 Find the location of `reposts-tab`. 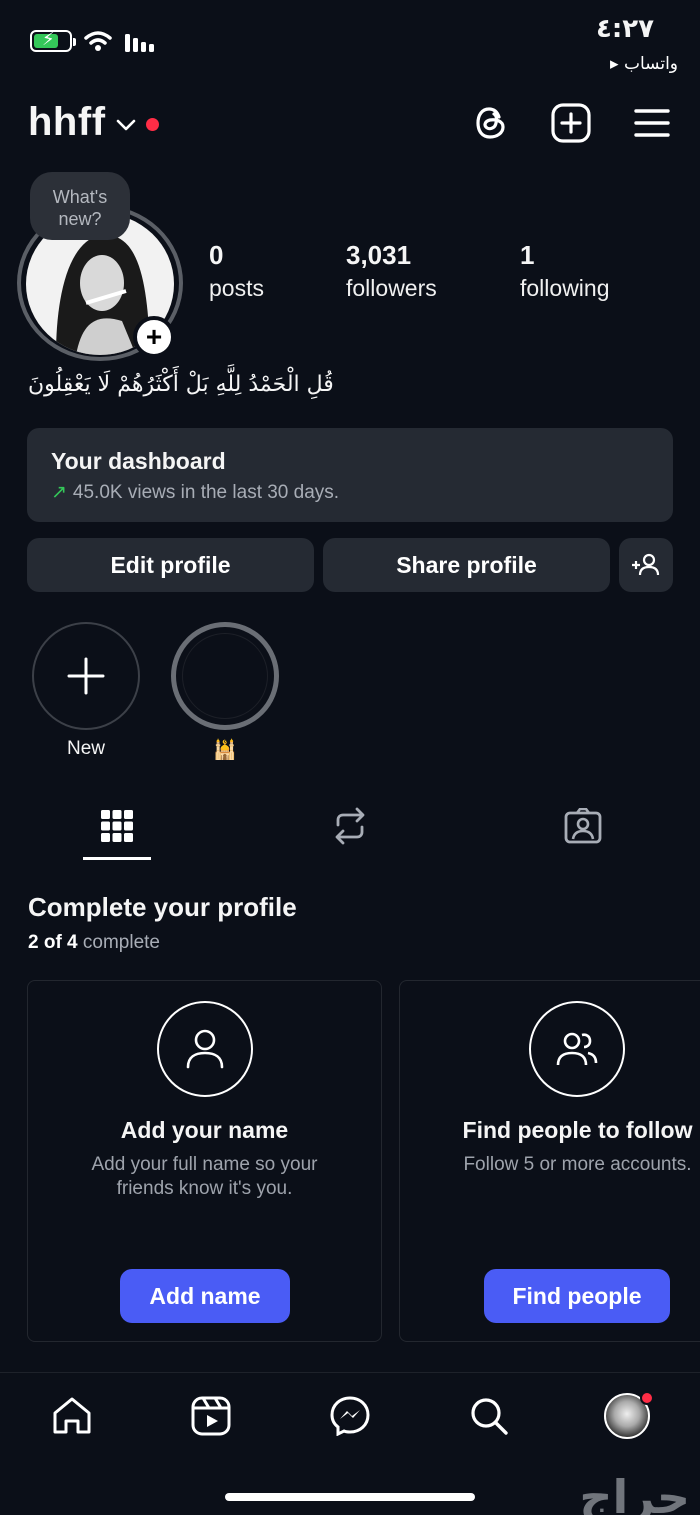

reposts-tab is located at coordinates (350, 826).